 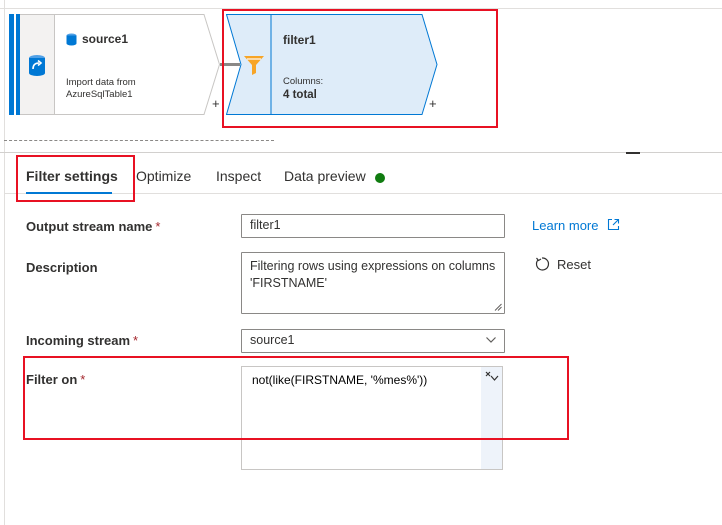 I want to click on source-add-transform-button: +, so click(x=216, y=103).